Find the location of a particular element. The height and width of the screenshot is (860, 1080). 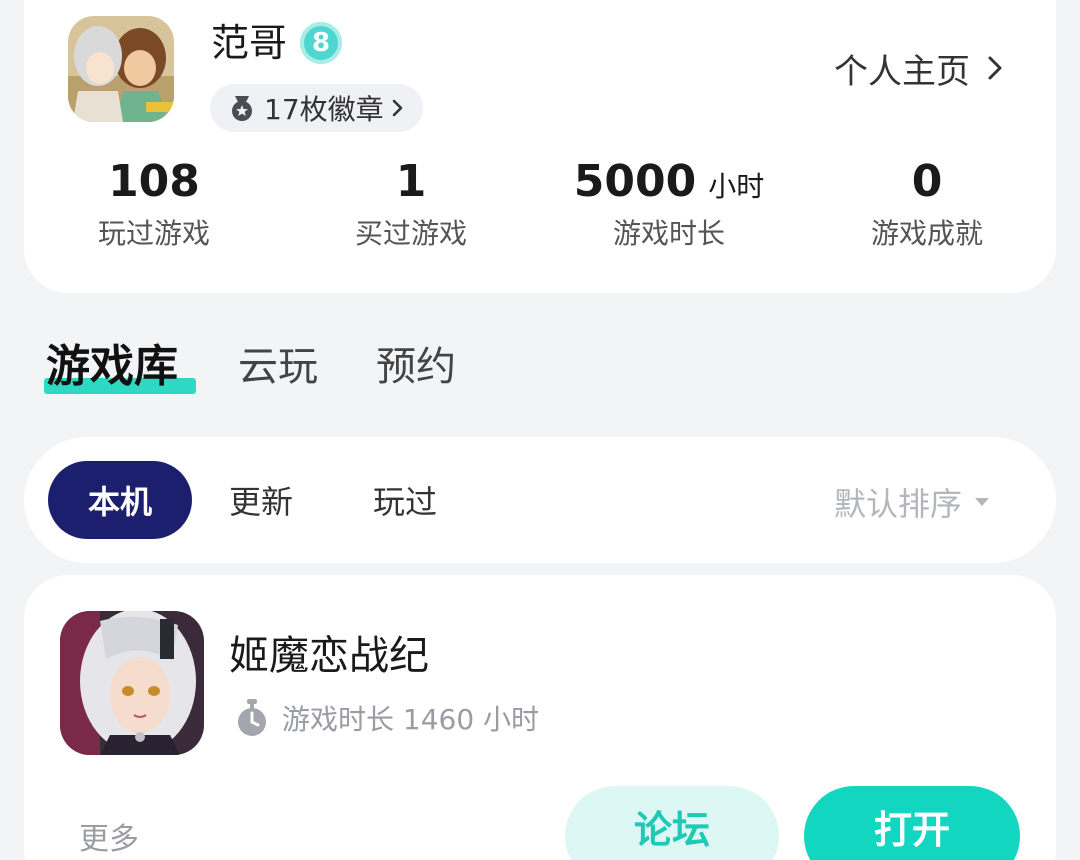

caret-down-icon is located at coordinates (982, 502).